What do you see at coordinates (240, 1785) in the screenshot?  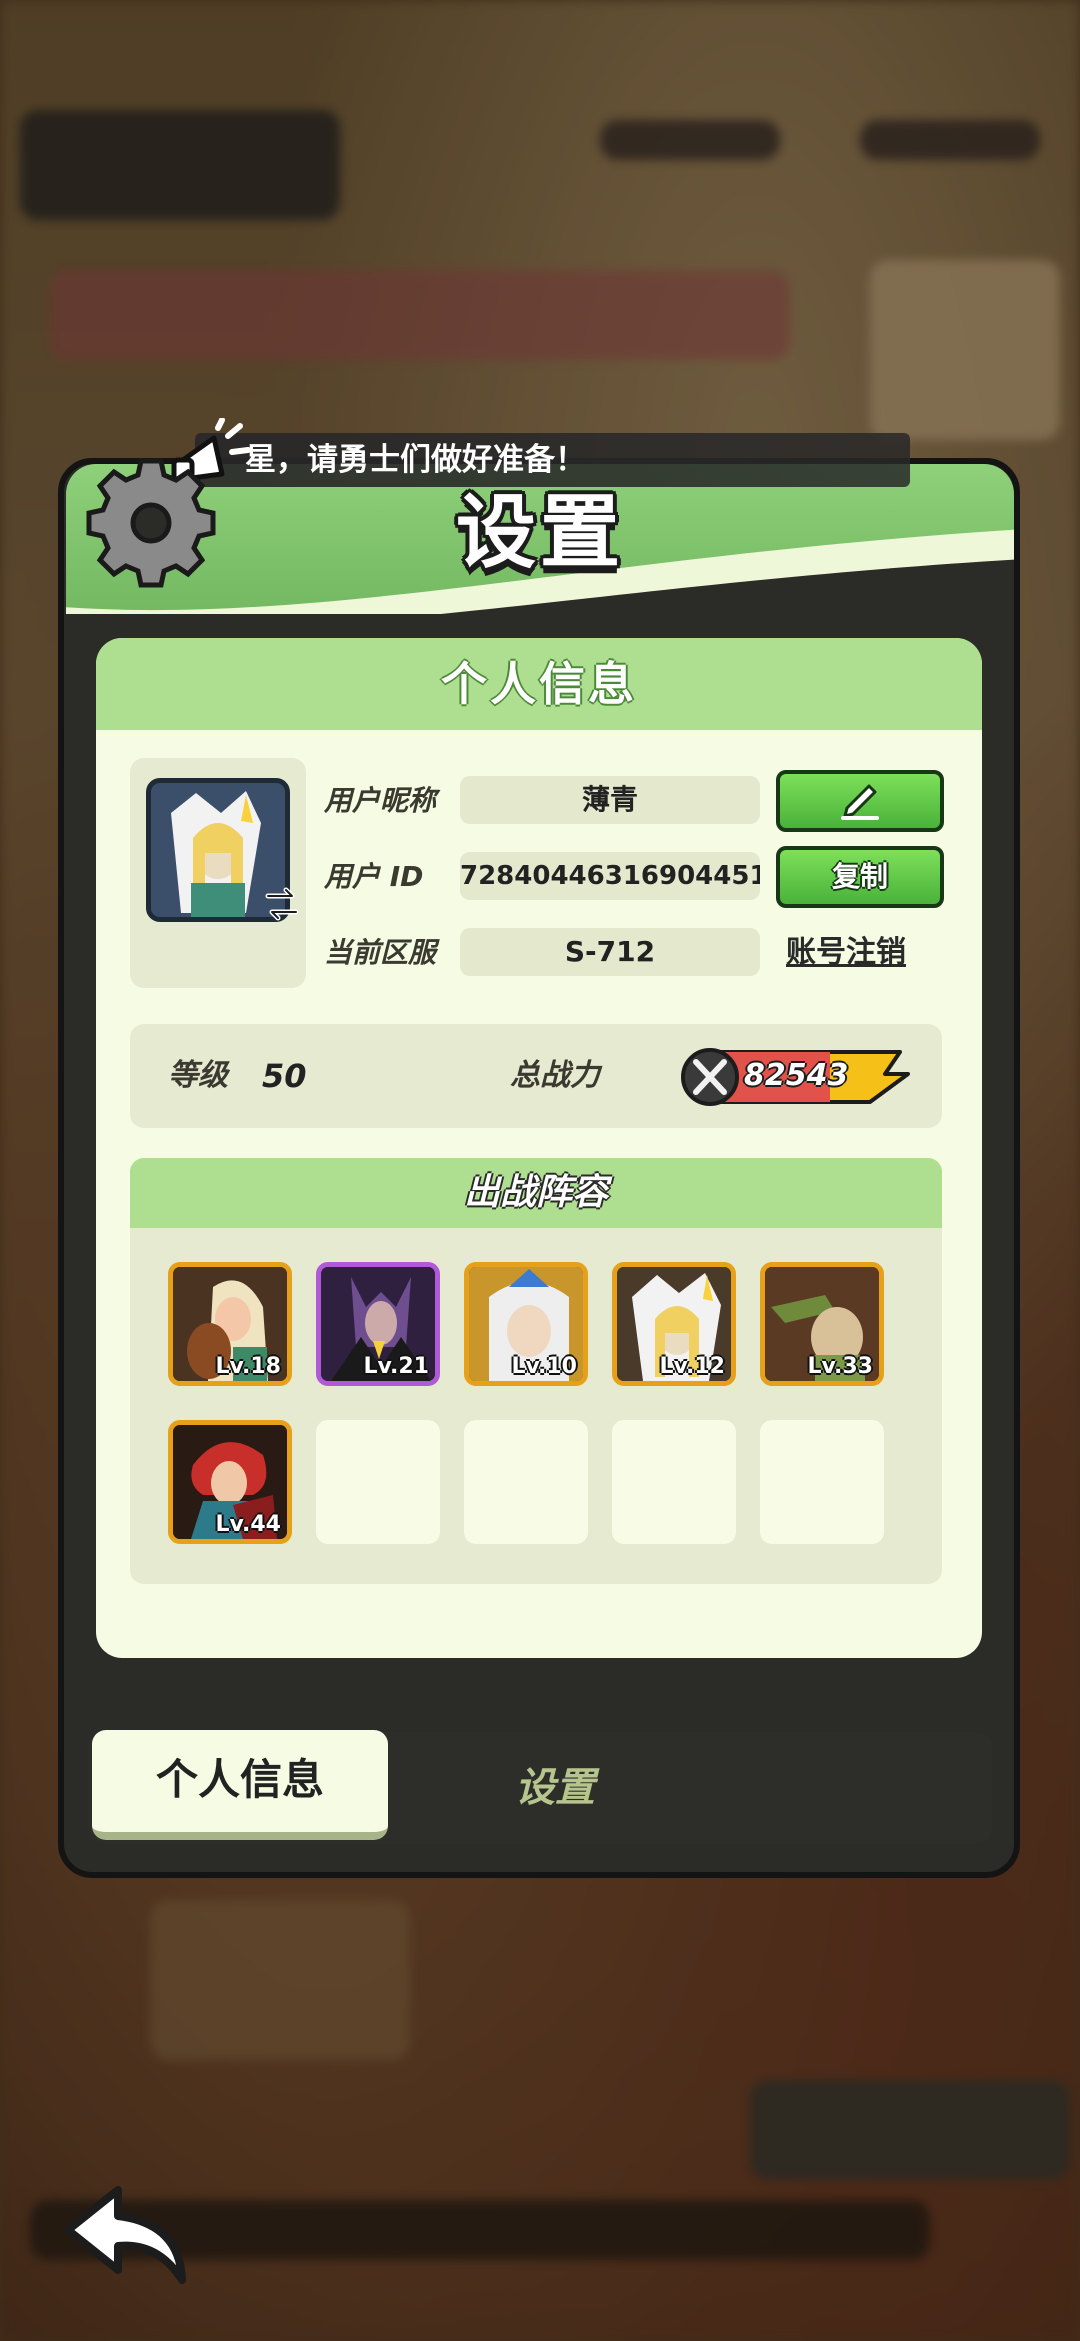 I see `tab-personal-info: 个人信息` at bounding box center [240, 1785].